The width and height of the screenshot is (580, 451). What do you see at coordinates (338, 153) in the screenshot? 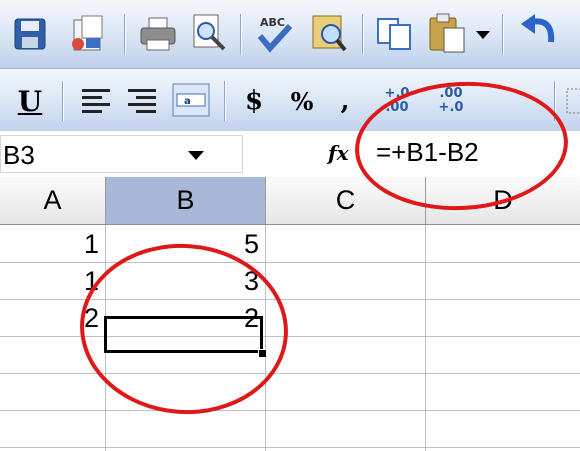
I see `insert-function-button: fx` at bounding box center [338, 153].